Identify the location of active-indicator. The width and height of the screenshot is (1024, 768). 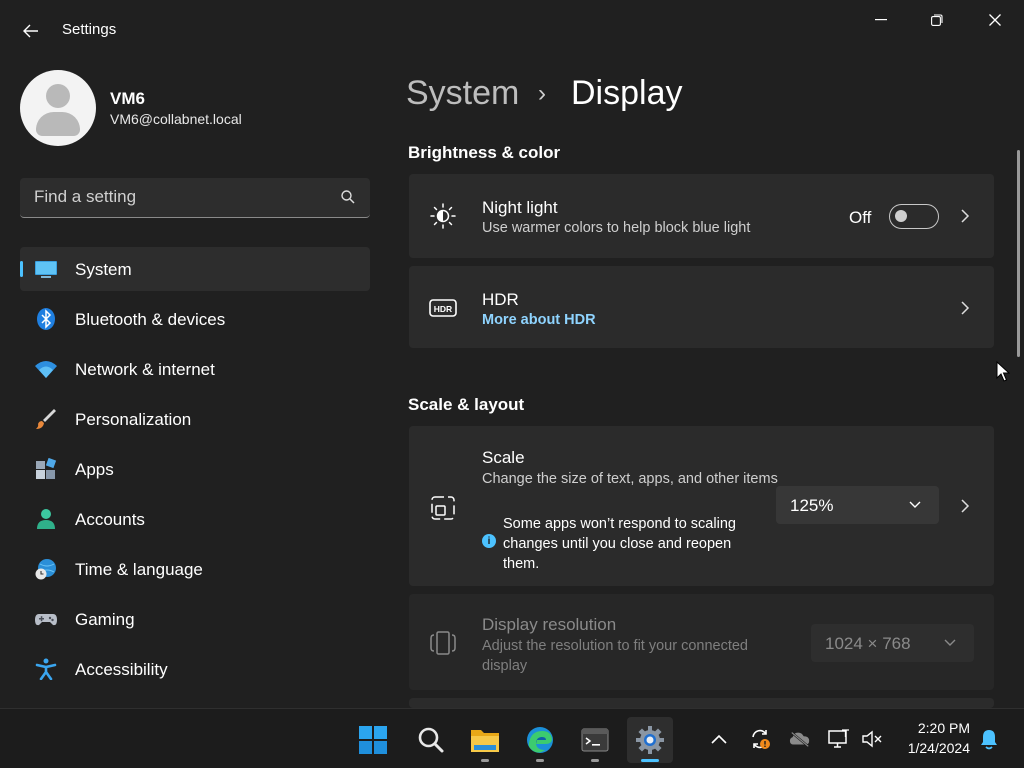
(21, 269).